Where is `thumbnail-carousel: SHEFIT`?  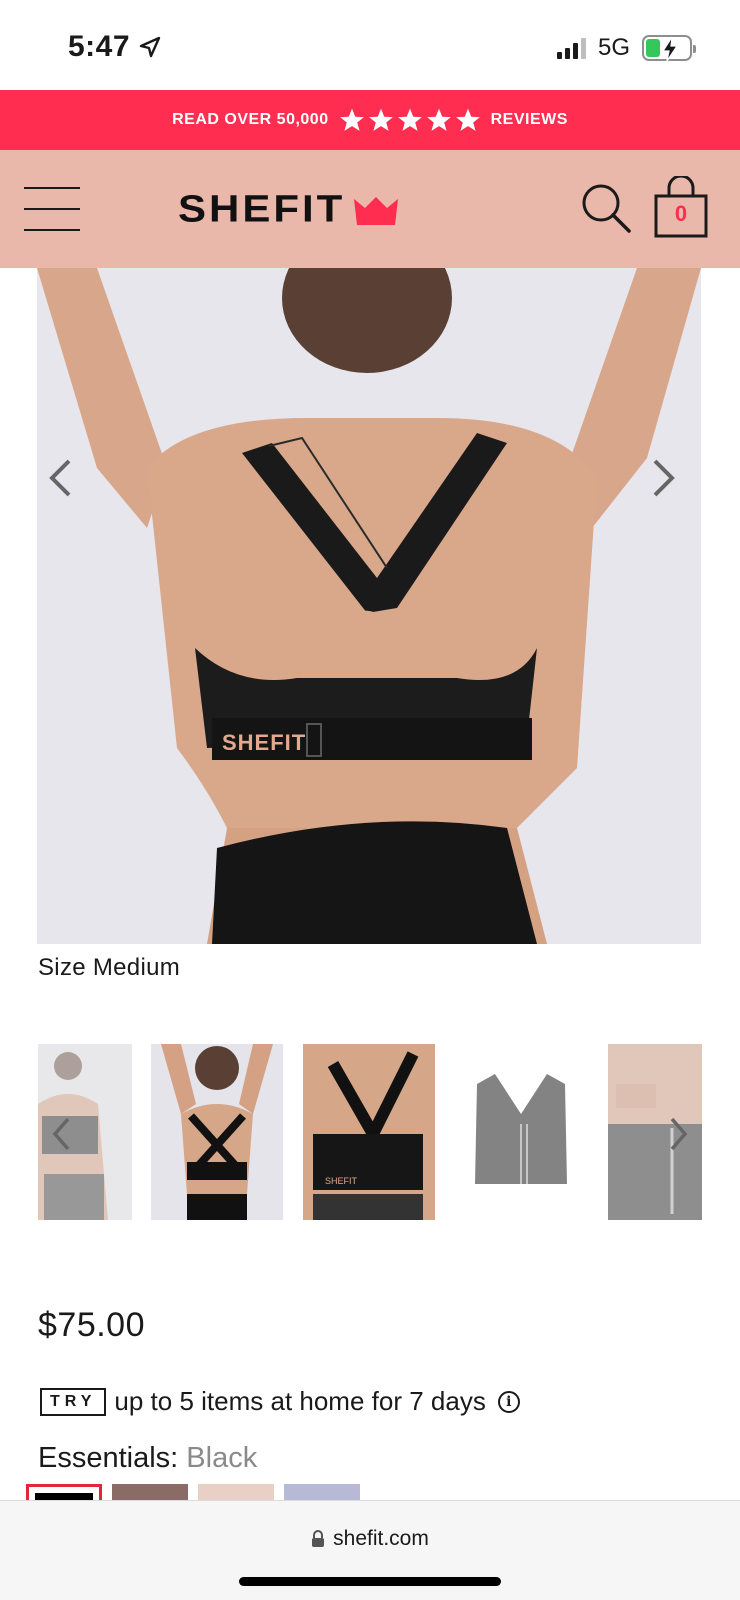
thumbnail-carousel: SHEFIT is located at coordinates (370, 1132).